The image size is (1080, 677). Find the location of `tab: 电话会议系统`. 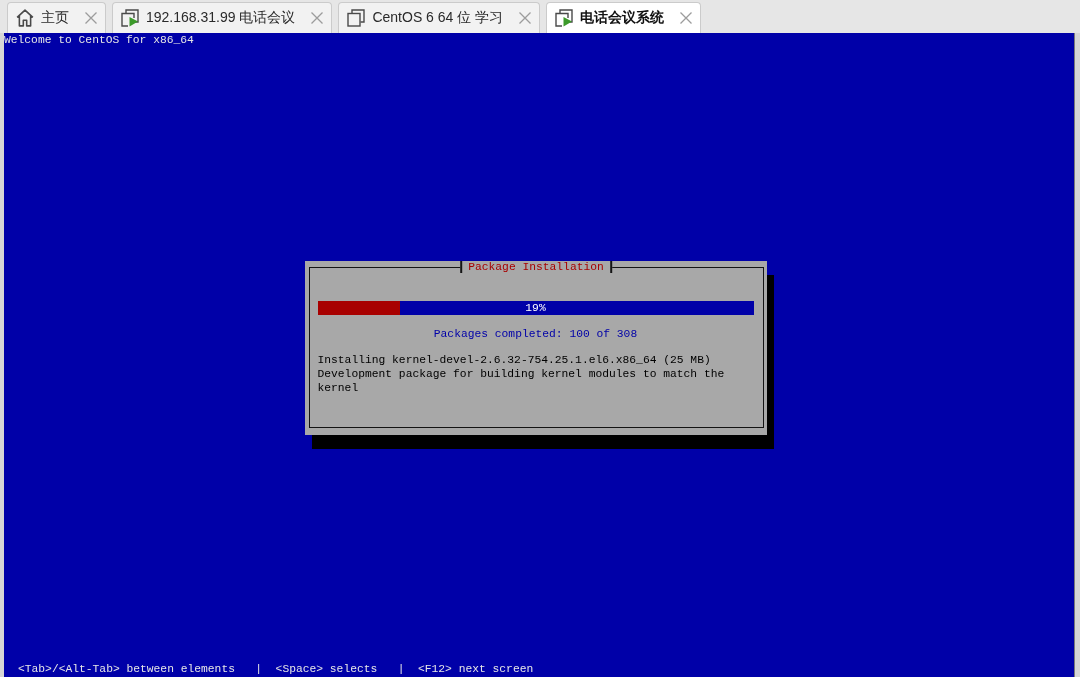

tab: 电话会议系统 is located at coordinates (624, 17).